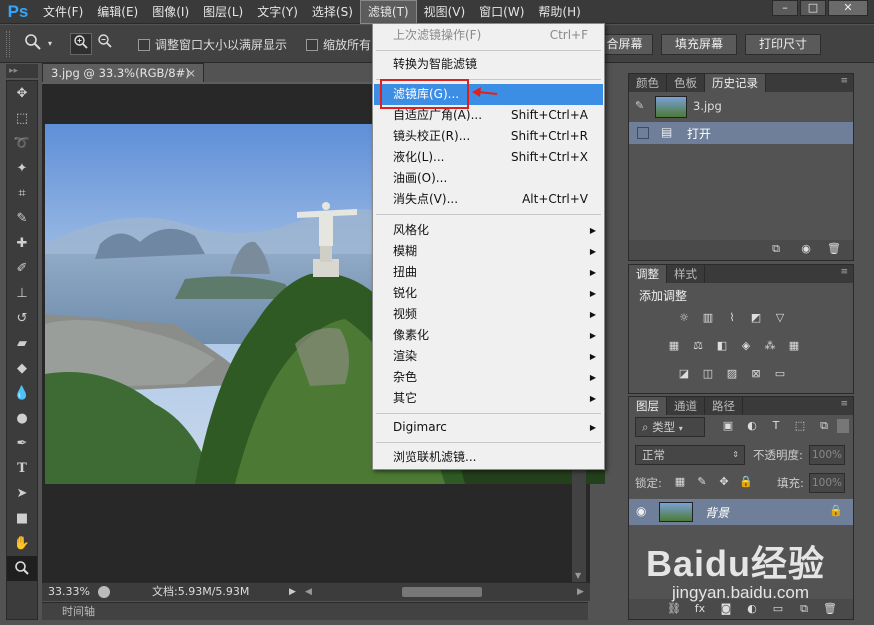 The image size is (874, 625). Describe the element at coordinates (81, 44) in the screenshot. I see `zoom-in-icon` at that location.